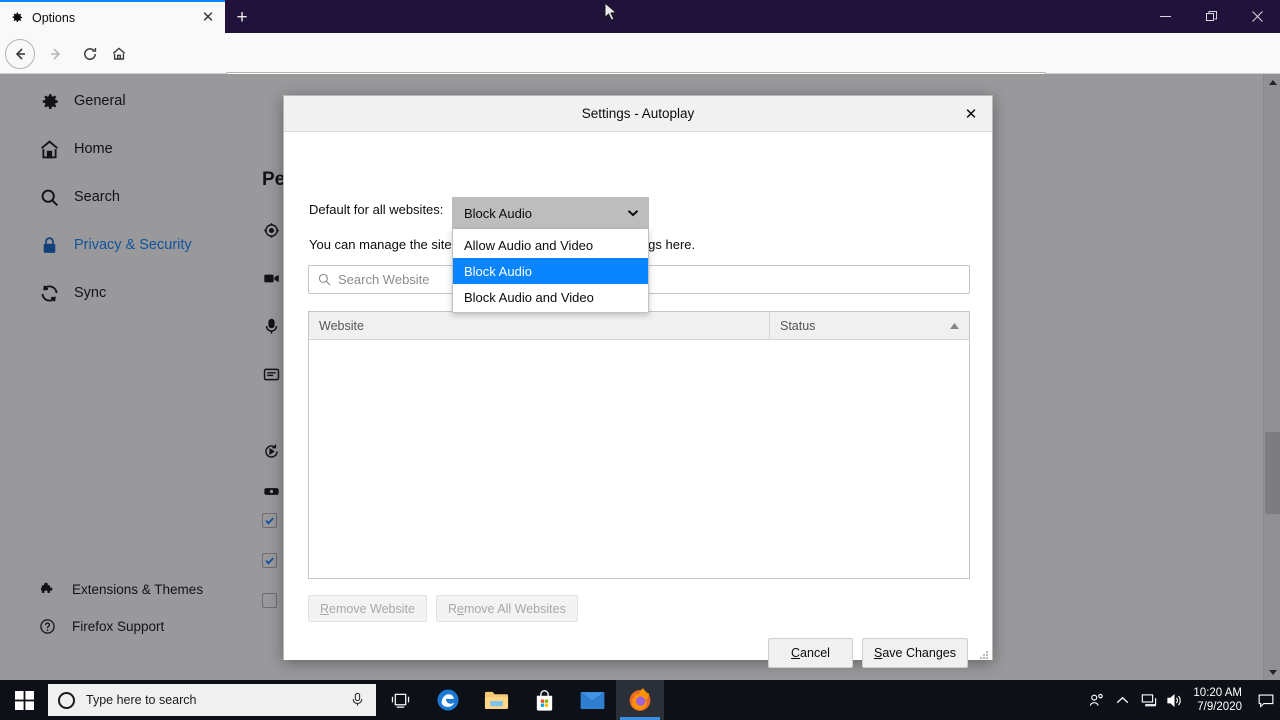  Describe the element at coordinates (56, 54) in the screenshot. I see `forward-button` at that location.